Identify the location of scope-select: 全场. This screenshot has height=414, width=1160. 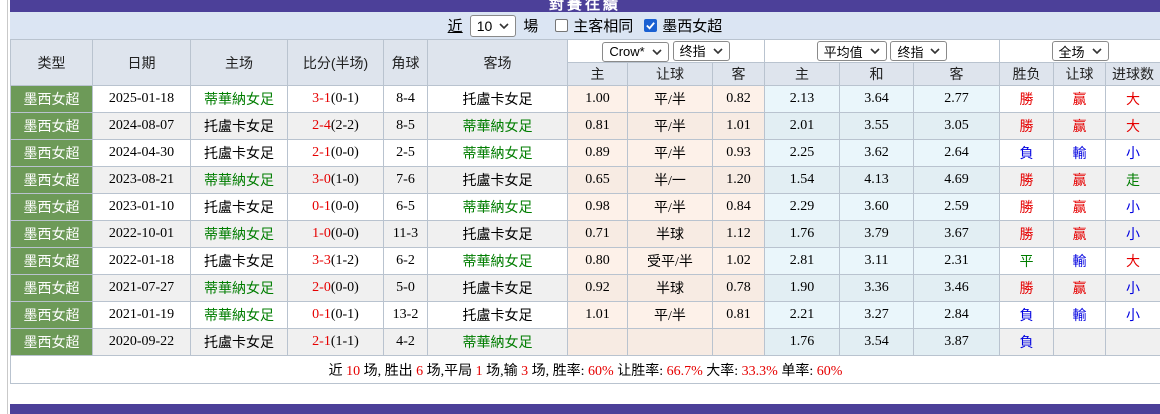
(1080, 51).